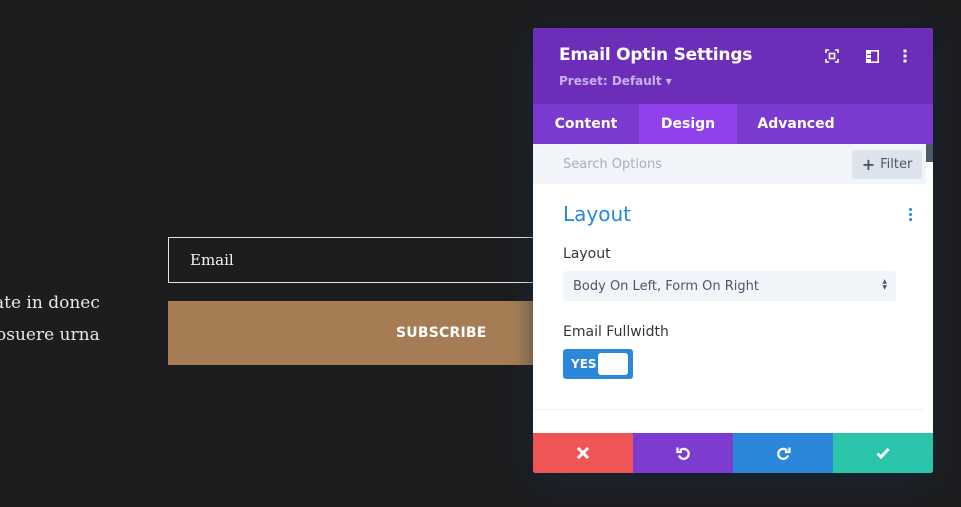  What do you see at coordinates (832, 56) in the screenshot?
I see `expand-icon` at bounding box center [832, 56].